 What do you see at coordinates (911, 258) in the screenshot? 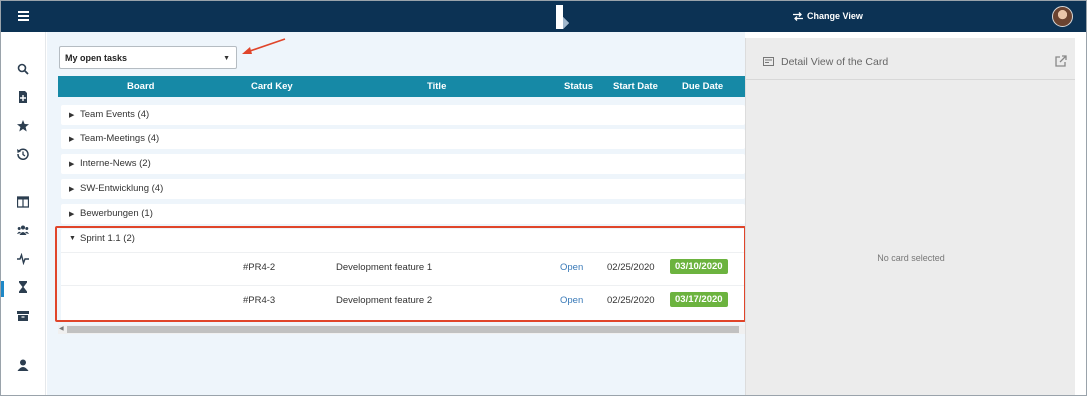
I see `empty-state-text: No card selected` at bounding box center [911, 258].